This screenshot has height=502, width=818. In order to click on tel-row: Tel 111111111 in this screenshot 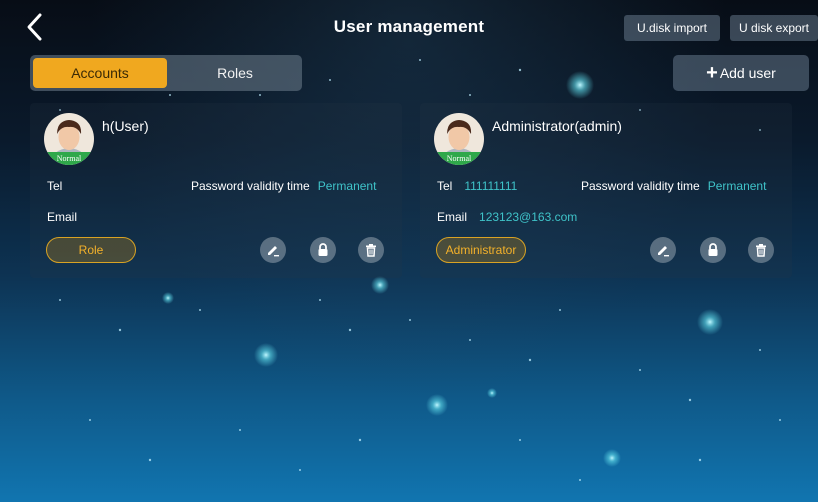, I will do `click(477, 186)`.